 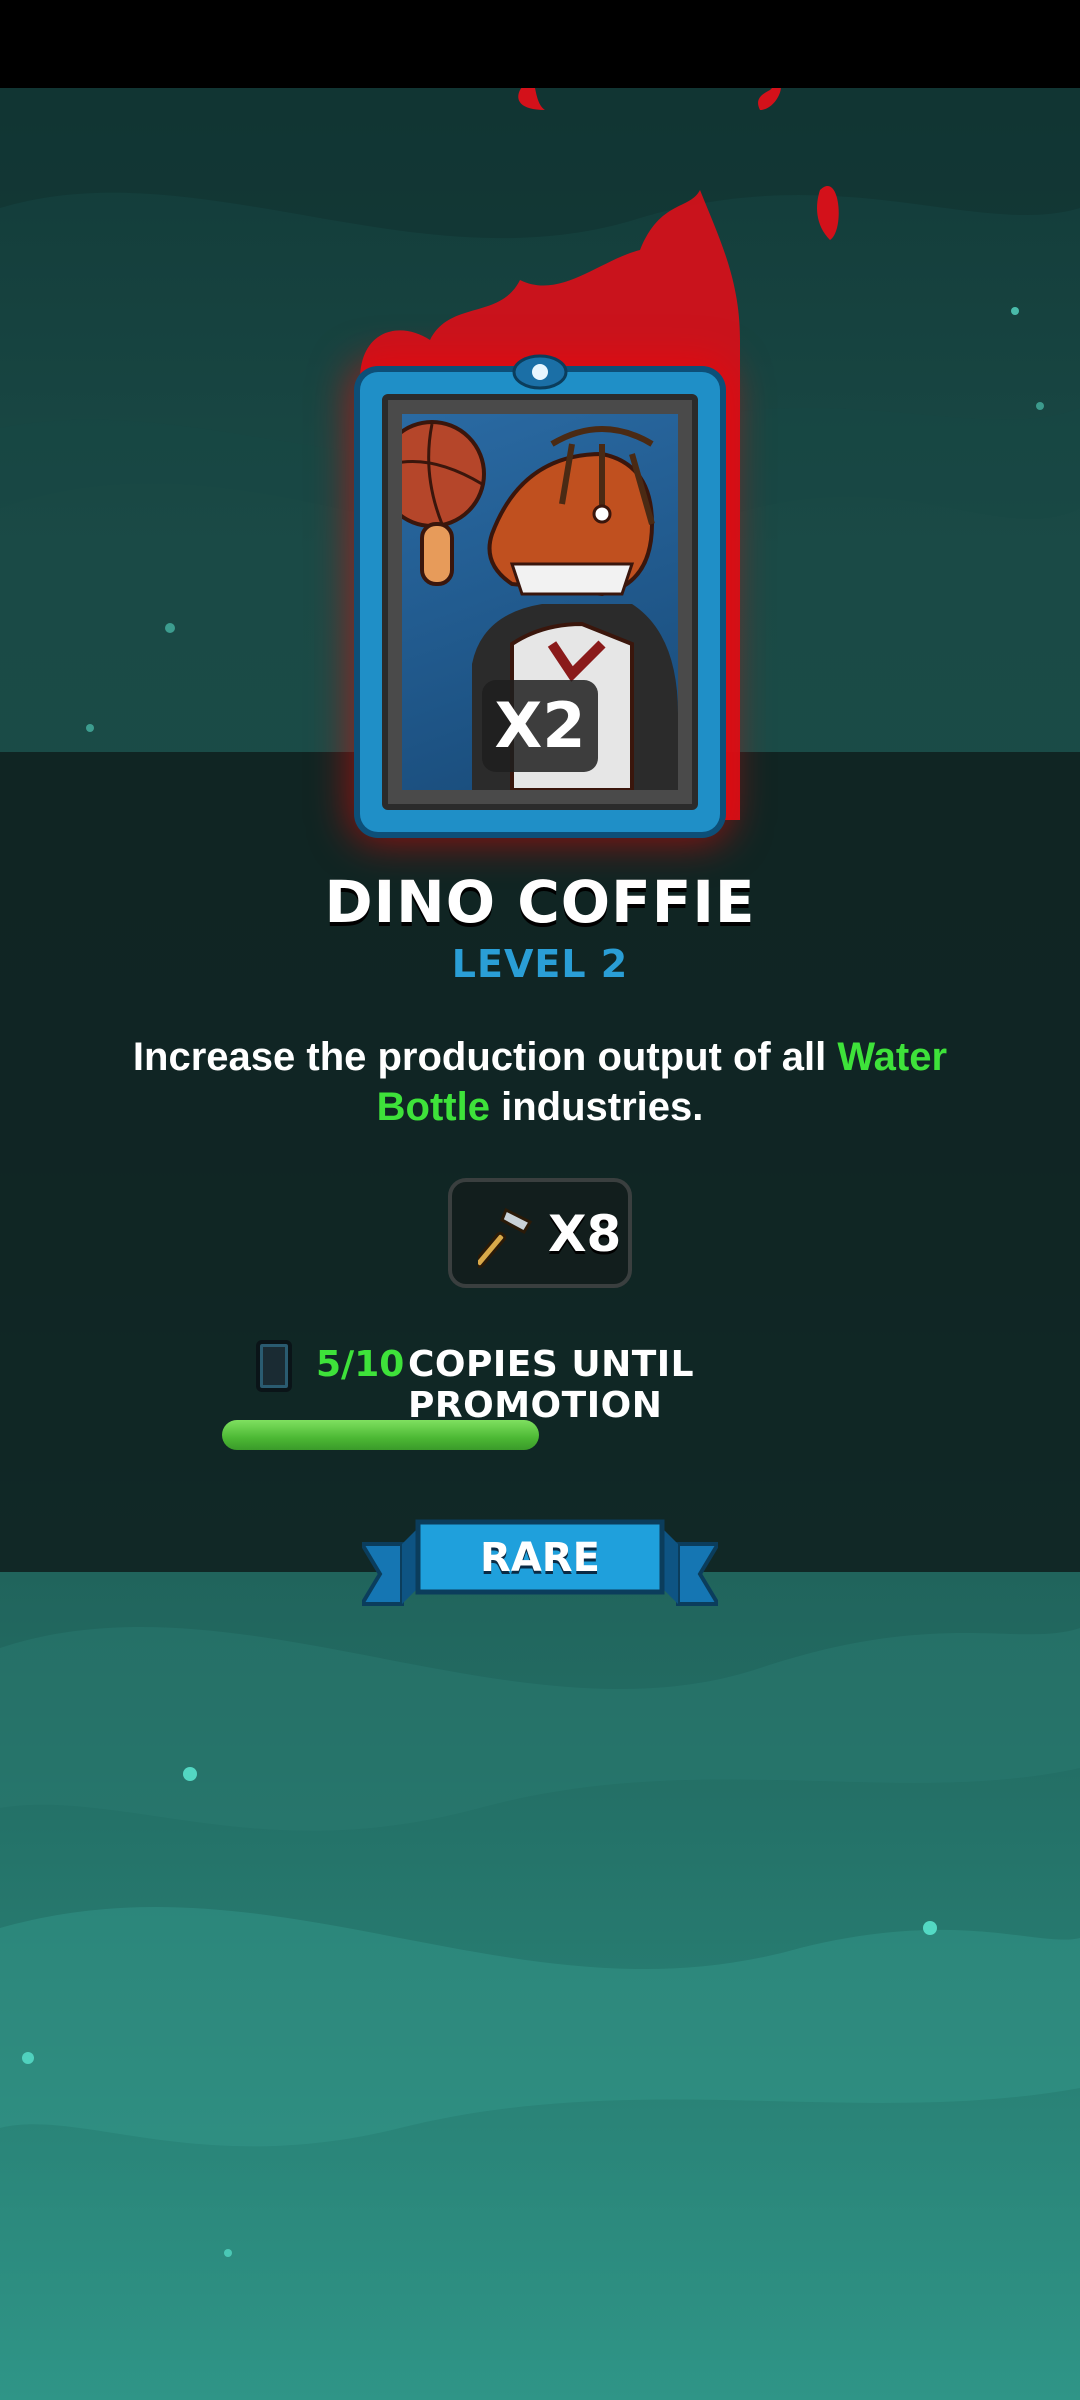 I want to click on reward-count: X8, so click(x=585, y=1234).